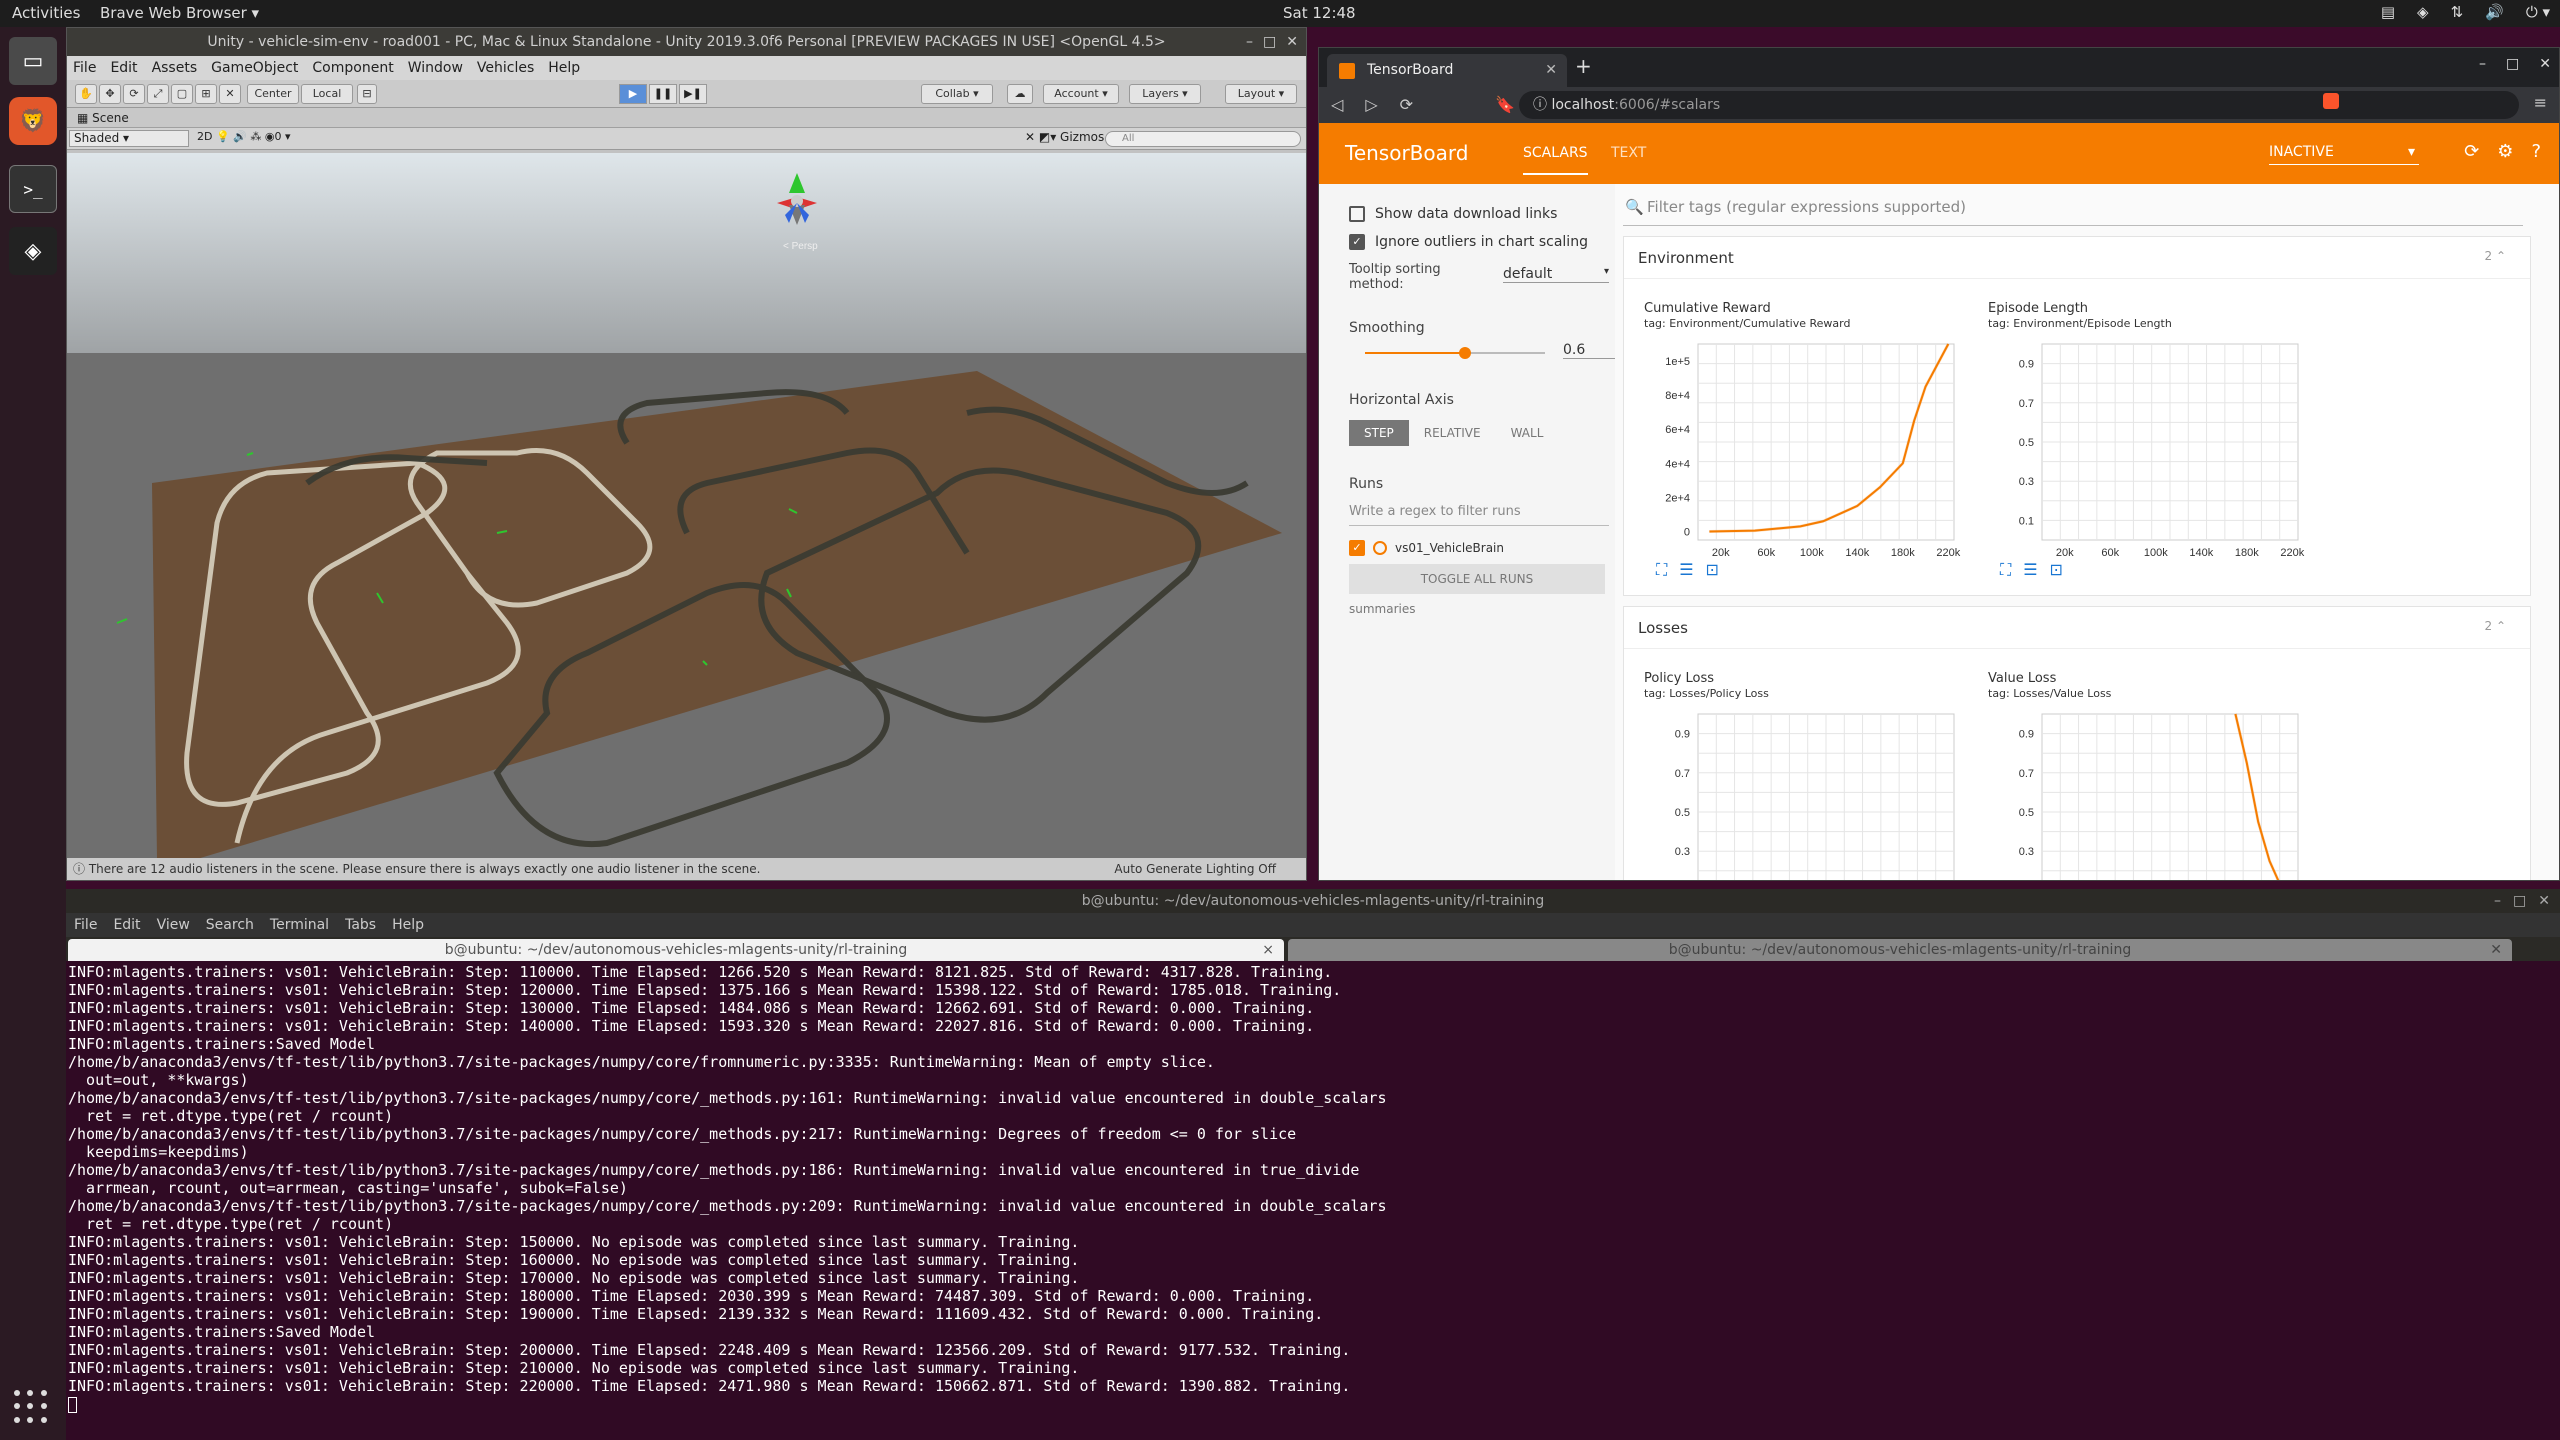 The height and width of the screenshot is (1440, 2560). Describe the element at coordinates (1482, 548) in the screenshot. I see `run-item: ✓ vs01_VehicleBrain` at that location.